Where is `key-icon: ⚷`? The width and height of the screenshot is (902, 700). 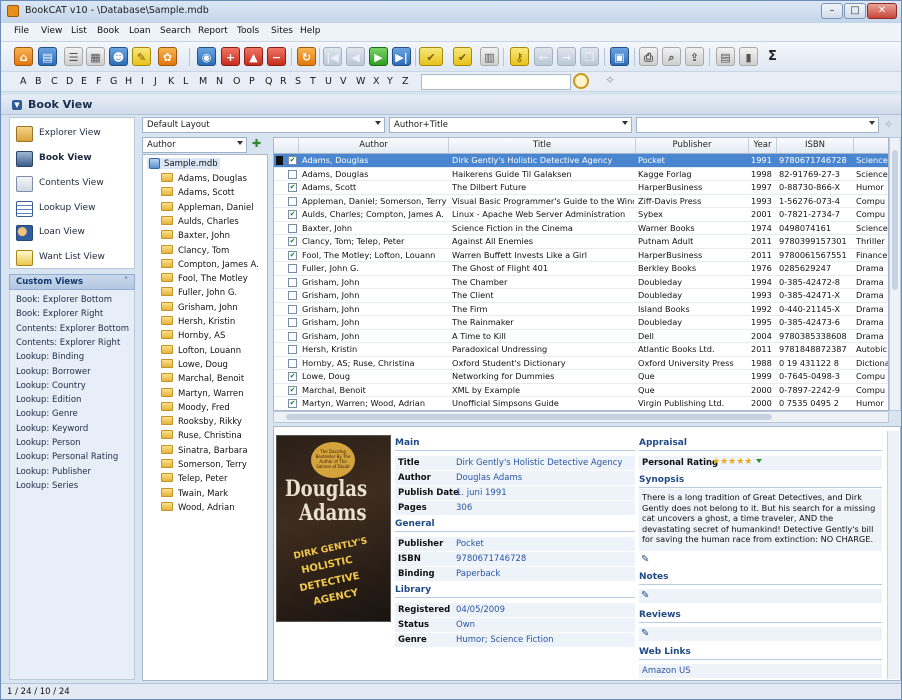
key-icon: ⚷ is located at coordinates (519, 56).